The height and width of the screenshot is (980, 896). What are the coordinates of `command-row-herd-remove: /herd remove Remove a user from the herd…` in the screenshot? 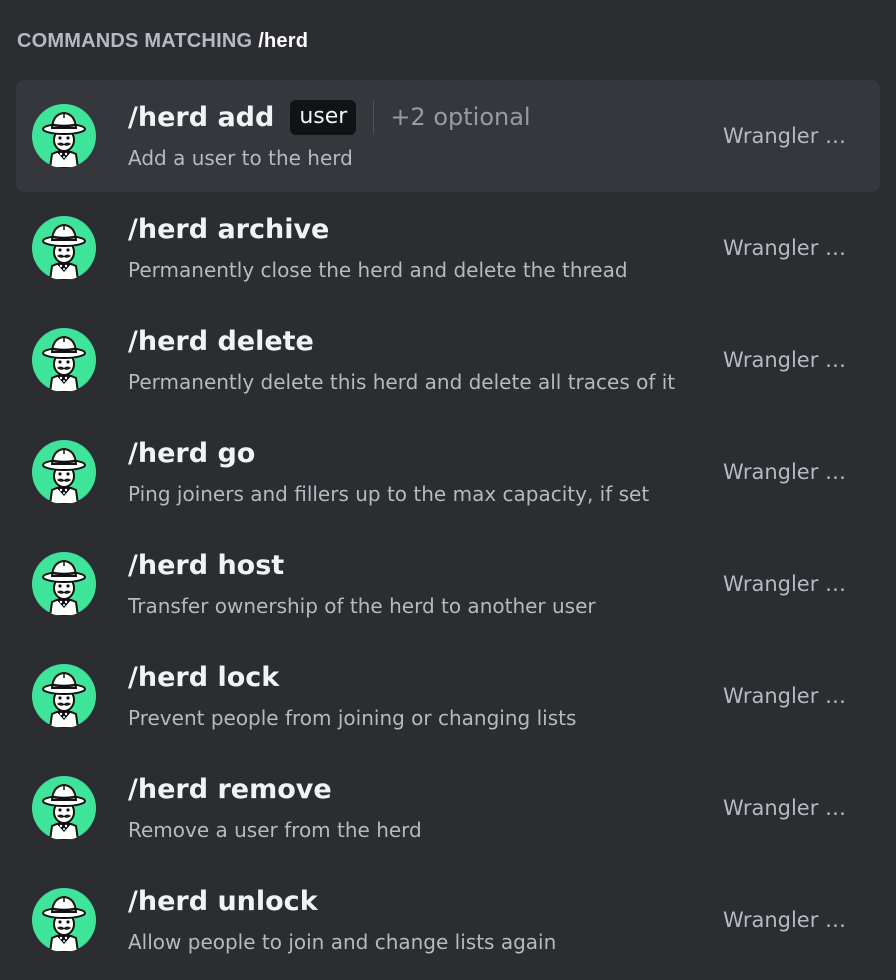 It's located at (448, 808).